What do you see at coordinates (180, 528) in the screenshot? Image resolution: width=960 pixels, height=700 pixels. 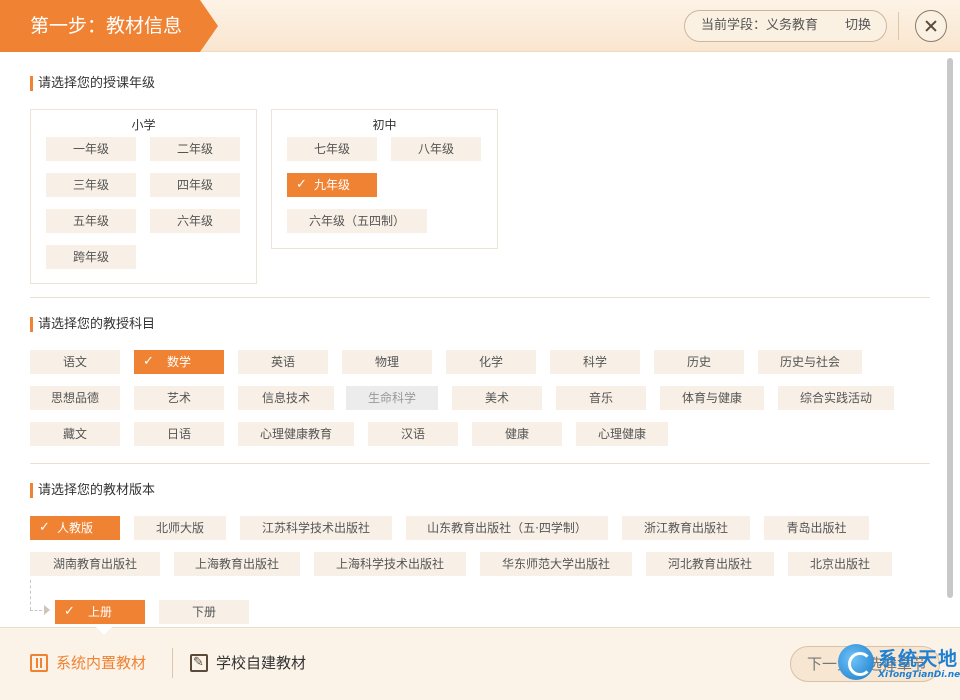 I see `edition-chip: 北师大版` at bounding box center [180, 528].